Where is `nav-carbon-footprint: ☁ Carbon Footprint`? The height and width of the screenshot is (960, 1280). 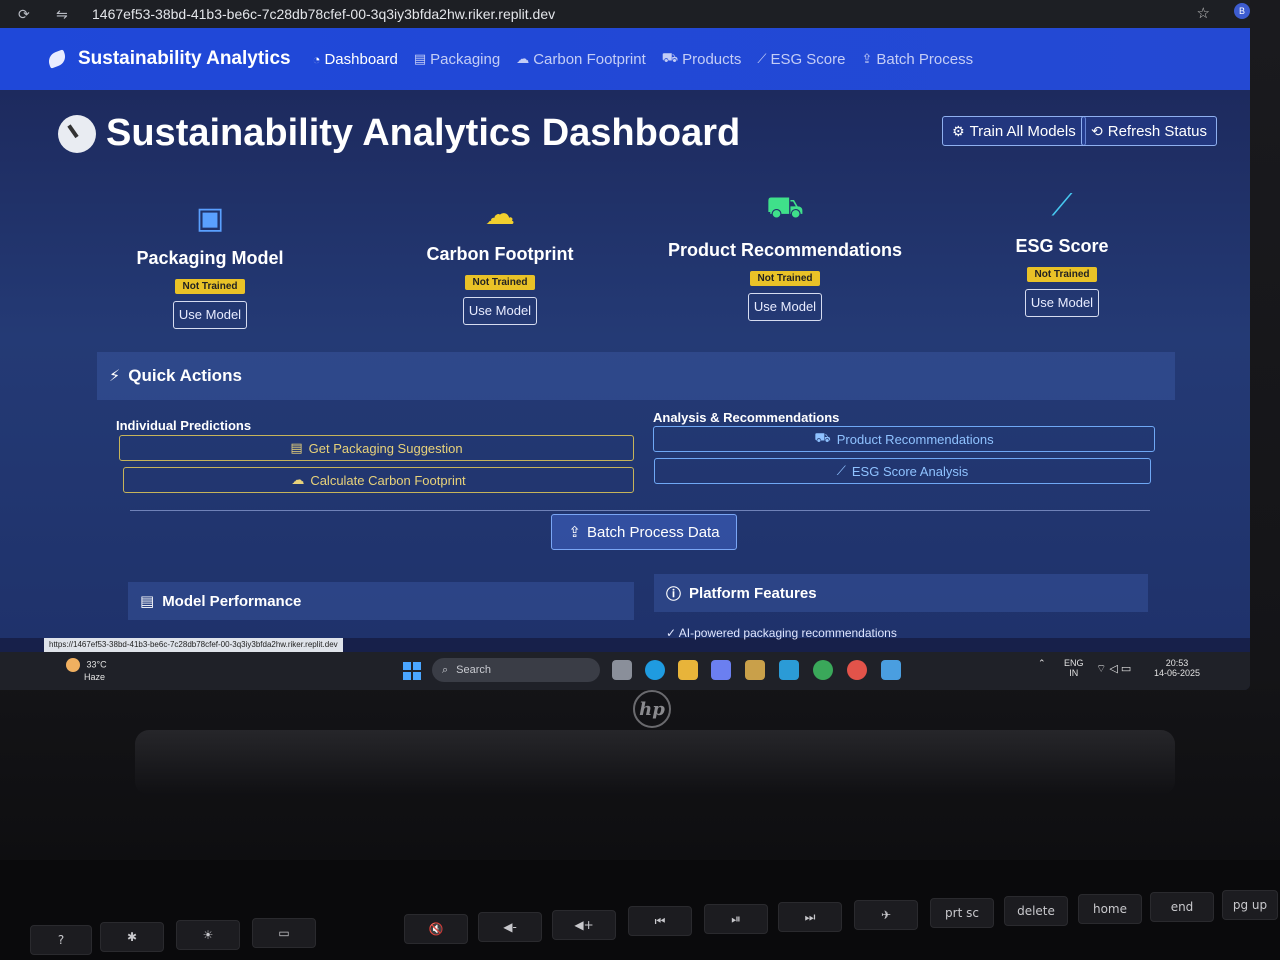
nav-carbon-footprint: ☁ Carbon Footprint is located at coordinates (581, 59).